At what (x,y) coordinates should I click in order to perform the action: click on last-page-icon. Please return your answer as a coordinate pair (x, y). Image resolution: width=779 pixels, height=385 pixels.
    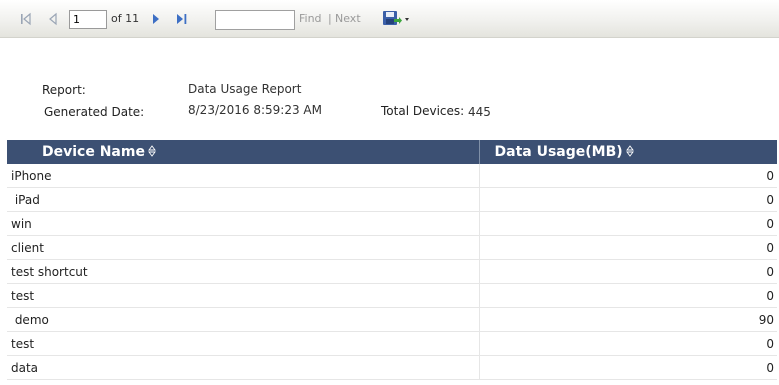
    Looking at the image, I should click on (182, 19).